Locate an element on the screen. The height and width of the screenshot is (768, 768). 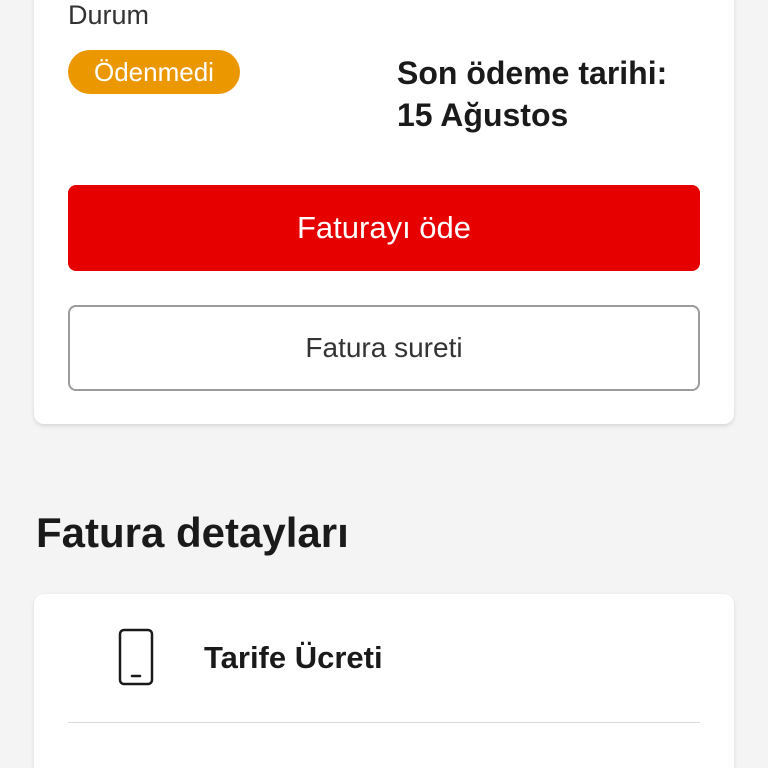
due-date: Son ödeme tarihi: 15 Ağustos is located at coordinates (532, 94).